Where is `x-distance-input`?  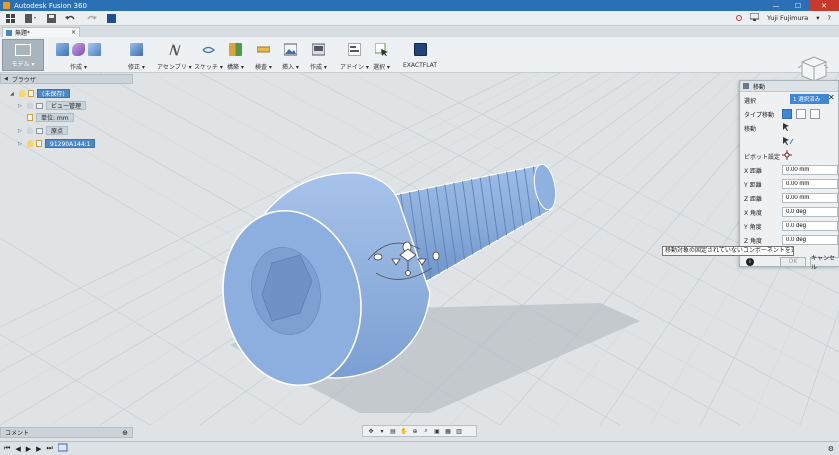
x-distance-input is located at coordinates (810, 170).